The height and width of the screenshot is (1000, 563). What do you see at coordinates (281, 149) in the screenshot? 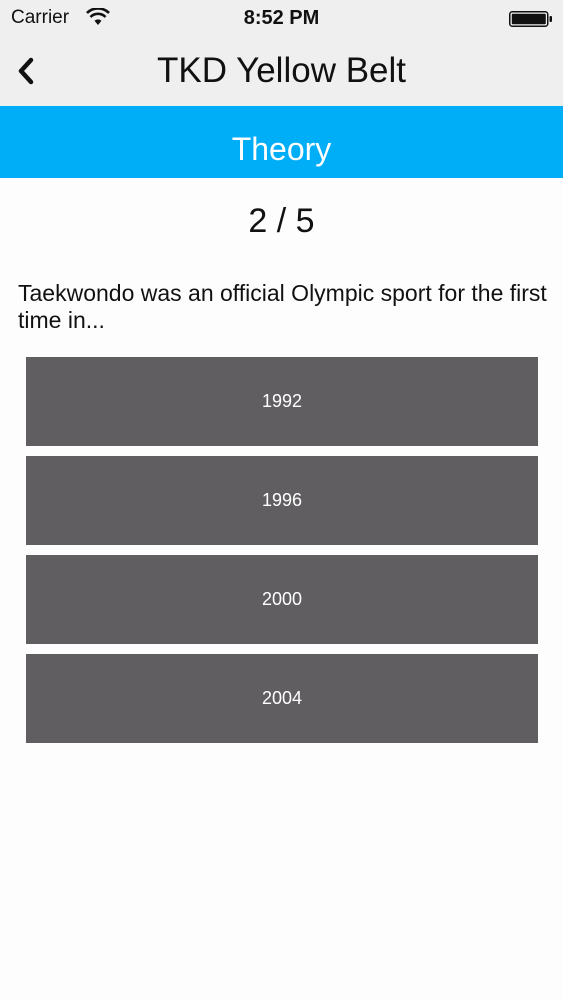
I see `section-title: Theory` at bounding box center [281, 149].